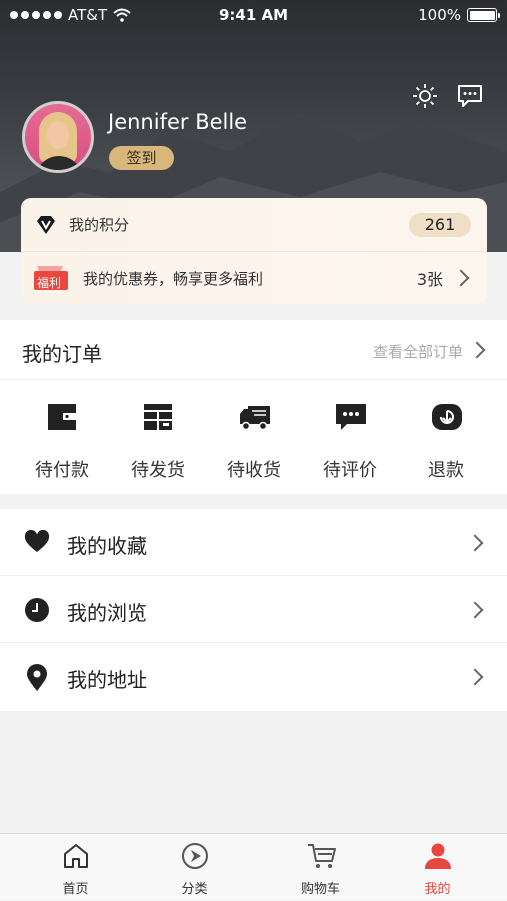 The height and width of the screenshot is (901, 507). I want to click on signin-button: 签到, so click(141, 158).